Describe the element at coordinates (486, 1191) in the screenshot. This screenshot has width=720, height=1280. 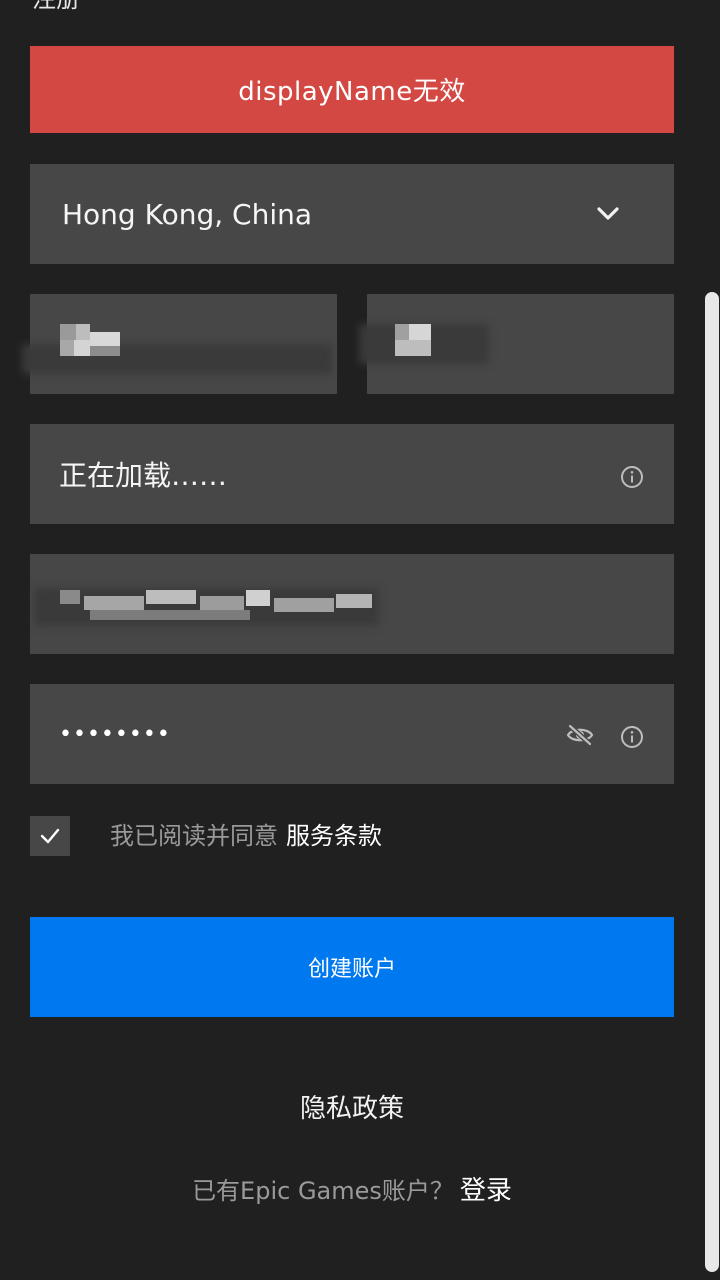
I see `login-link: 登录` at that location.